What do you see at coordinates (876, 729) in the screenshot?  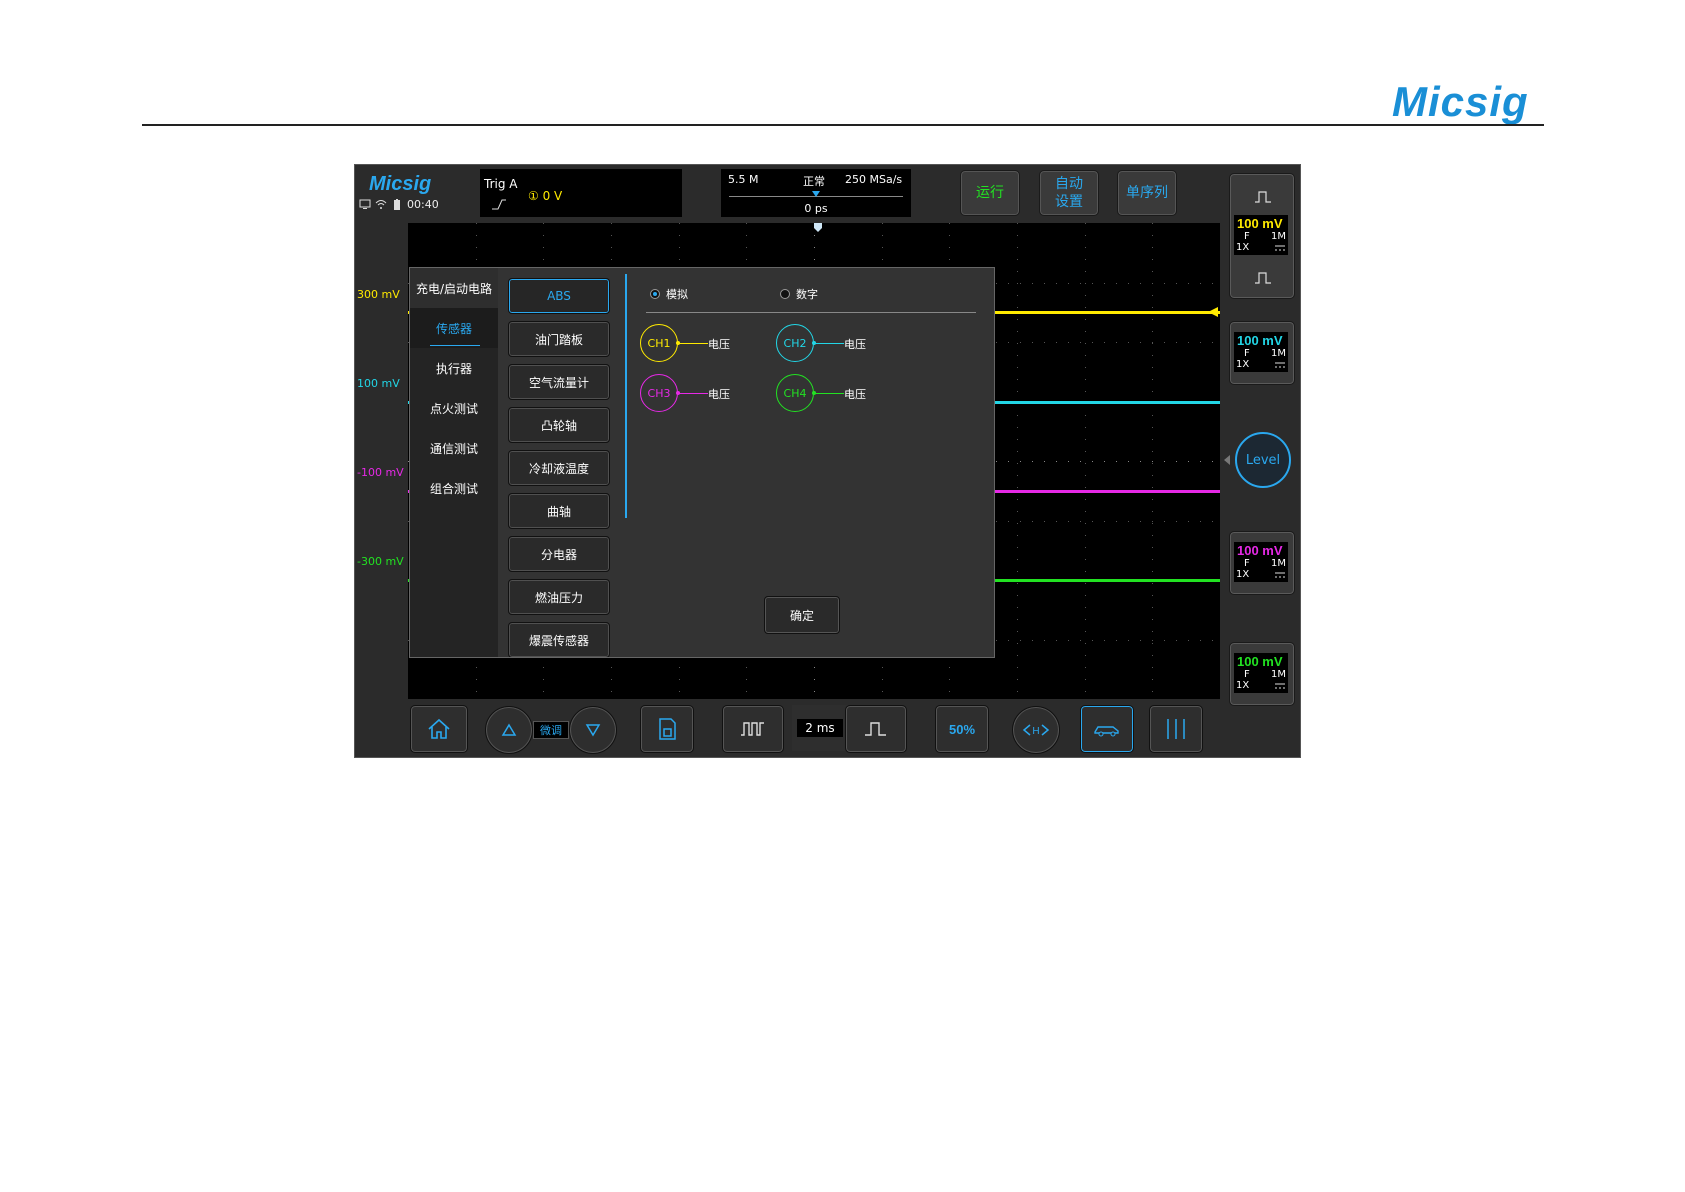 I see `timebase-narrower-button` at bounding box center [876, 729].